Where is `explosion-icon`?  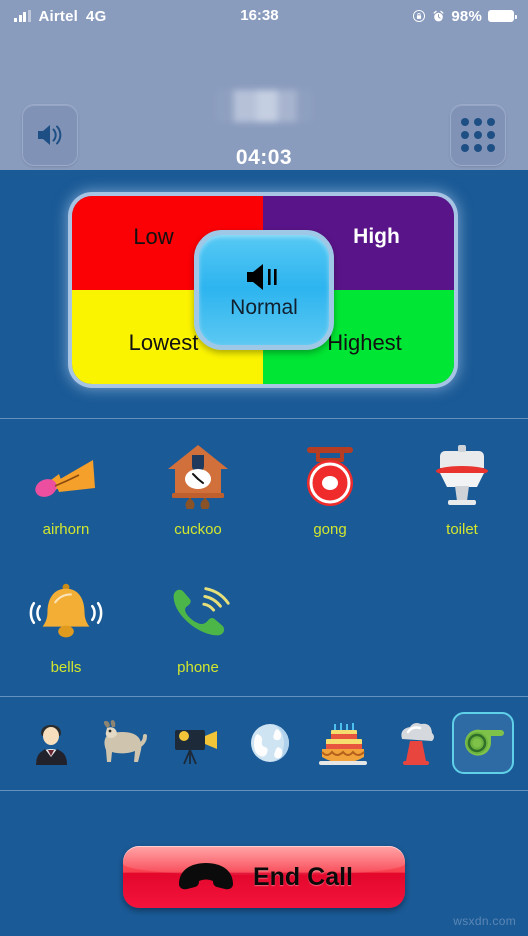
explosion-icon is located at coordinates (417, 744).